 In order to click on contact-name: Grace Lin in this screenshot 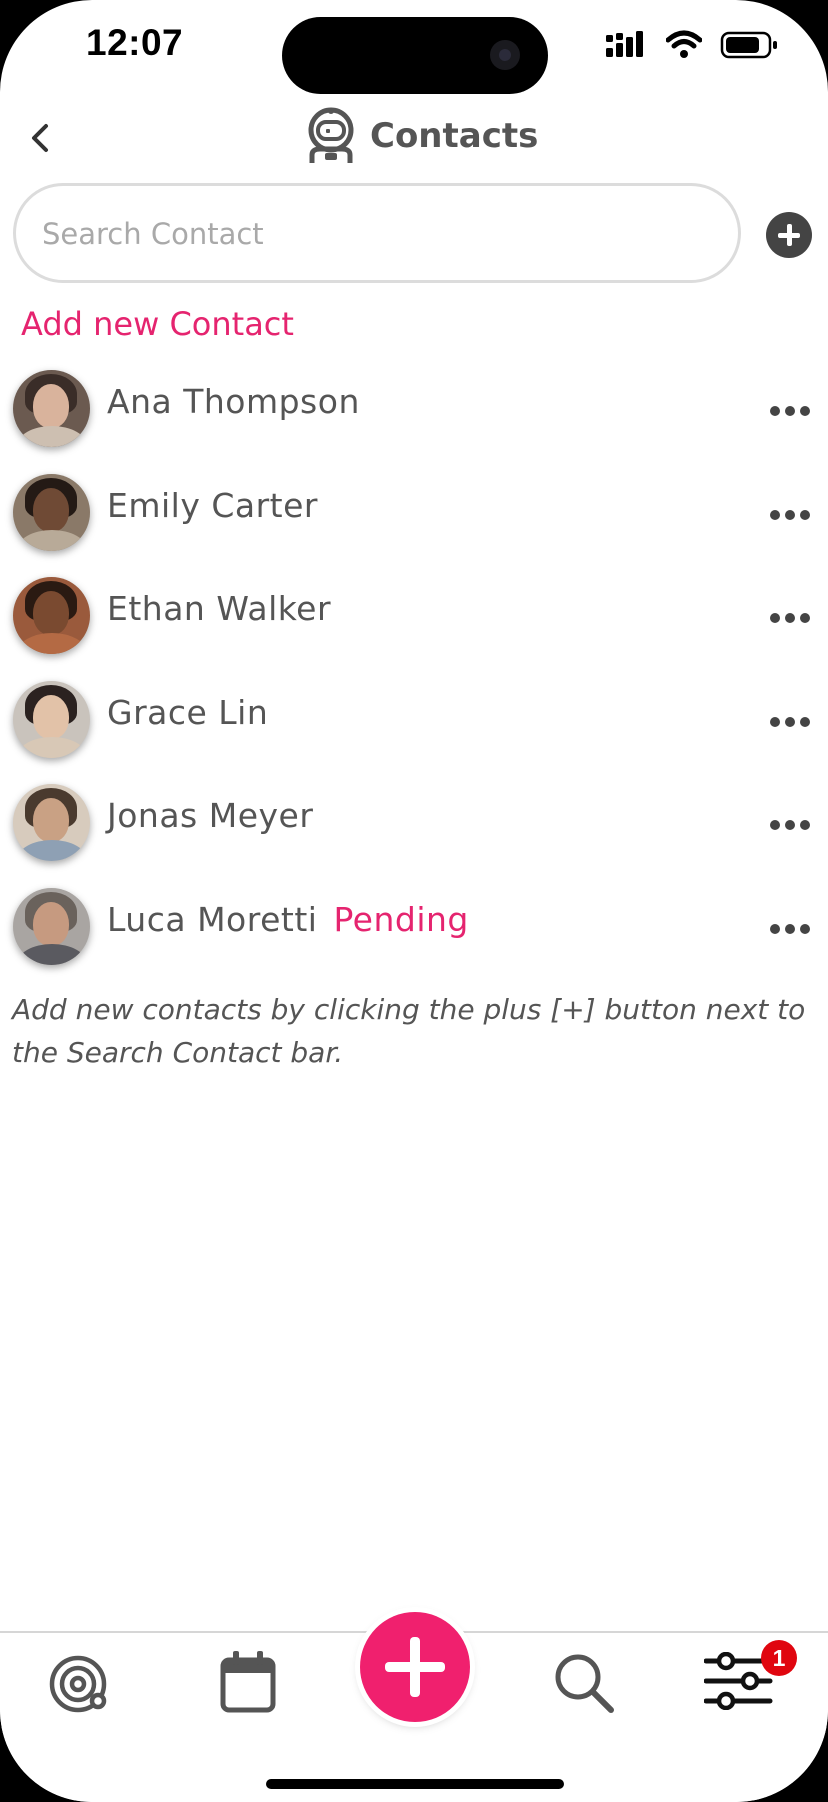, I will do `click(188, 712)`.